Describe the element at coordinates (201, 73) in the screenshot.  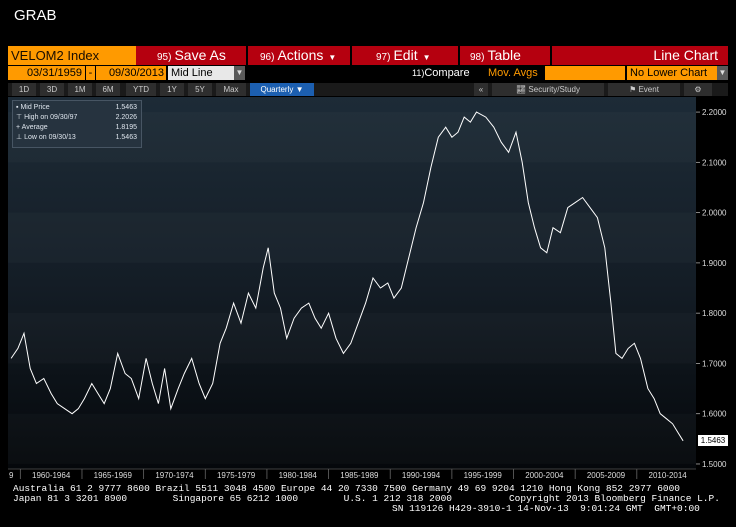
I see `price-type-select: Mid Line` at that location.